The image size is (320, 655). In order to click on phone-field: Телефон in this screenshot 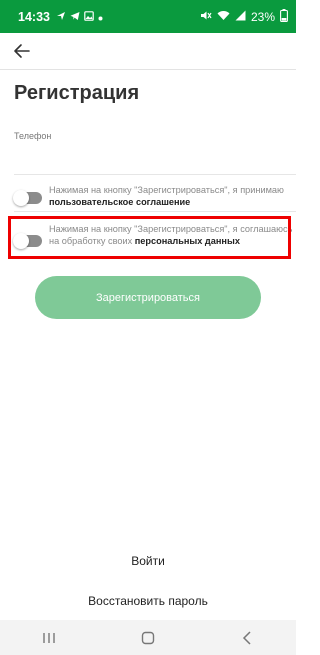, I will do `click(155, 147)`.